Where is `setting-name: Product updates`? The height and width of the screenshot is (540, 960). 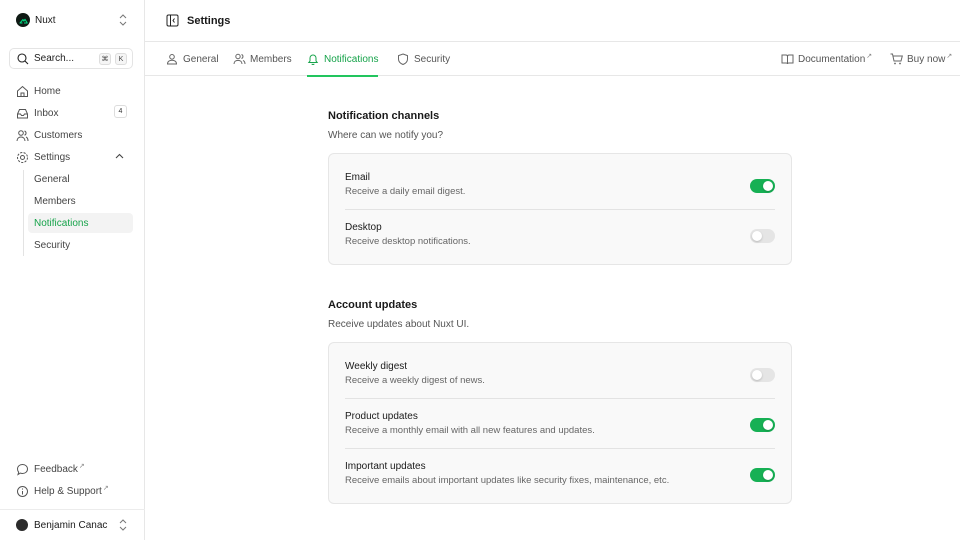 setting-name: Product updates is located at coordinates (381, 416).